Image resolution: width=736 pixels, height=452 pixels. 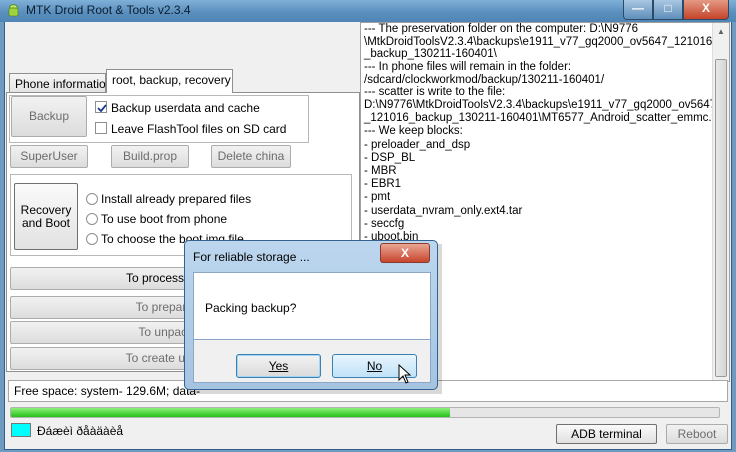 I want to click on checkmark-icon, so click(x=102, y=108).